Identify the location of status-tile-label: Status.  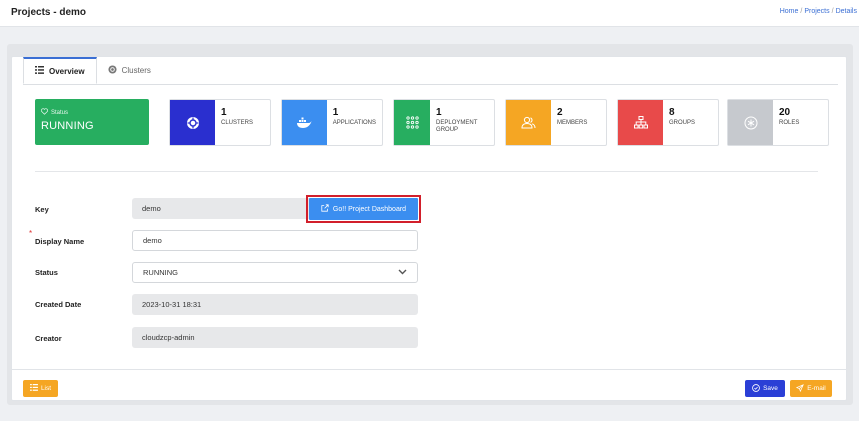
(60, 112).